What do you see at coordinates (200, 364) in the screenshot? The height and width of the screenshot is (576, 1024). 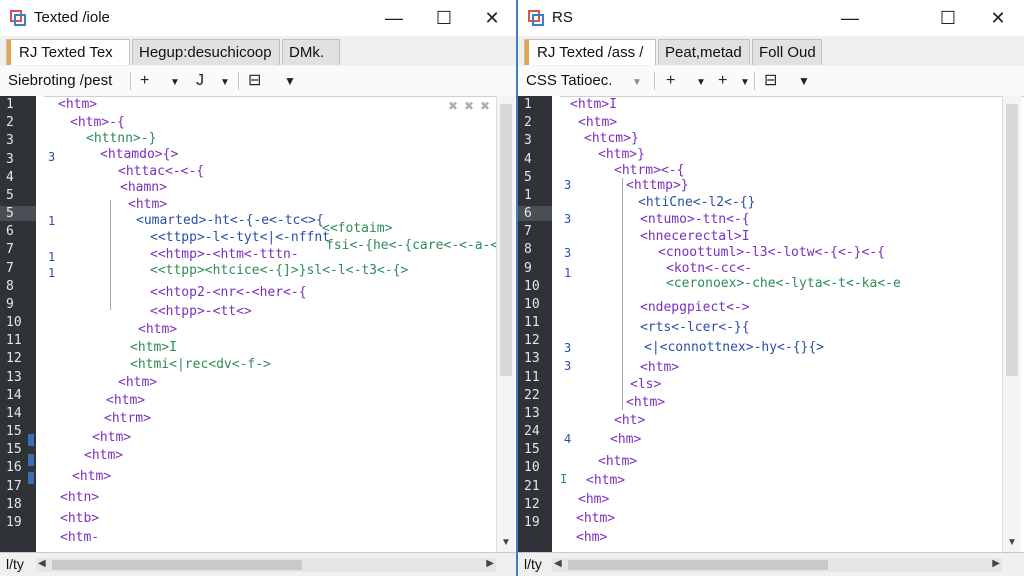 I see `code-line: <htmi<|rec<dv<-f->` at bounding box center [200, 364].